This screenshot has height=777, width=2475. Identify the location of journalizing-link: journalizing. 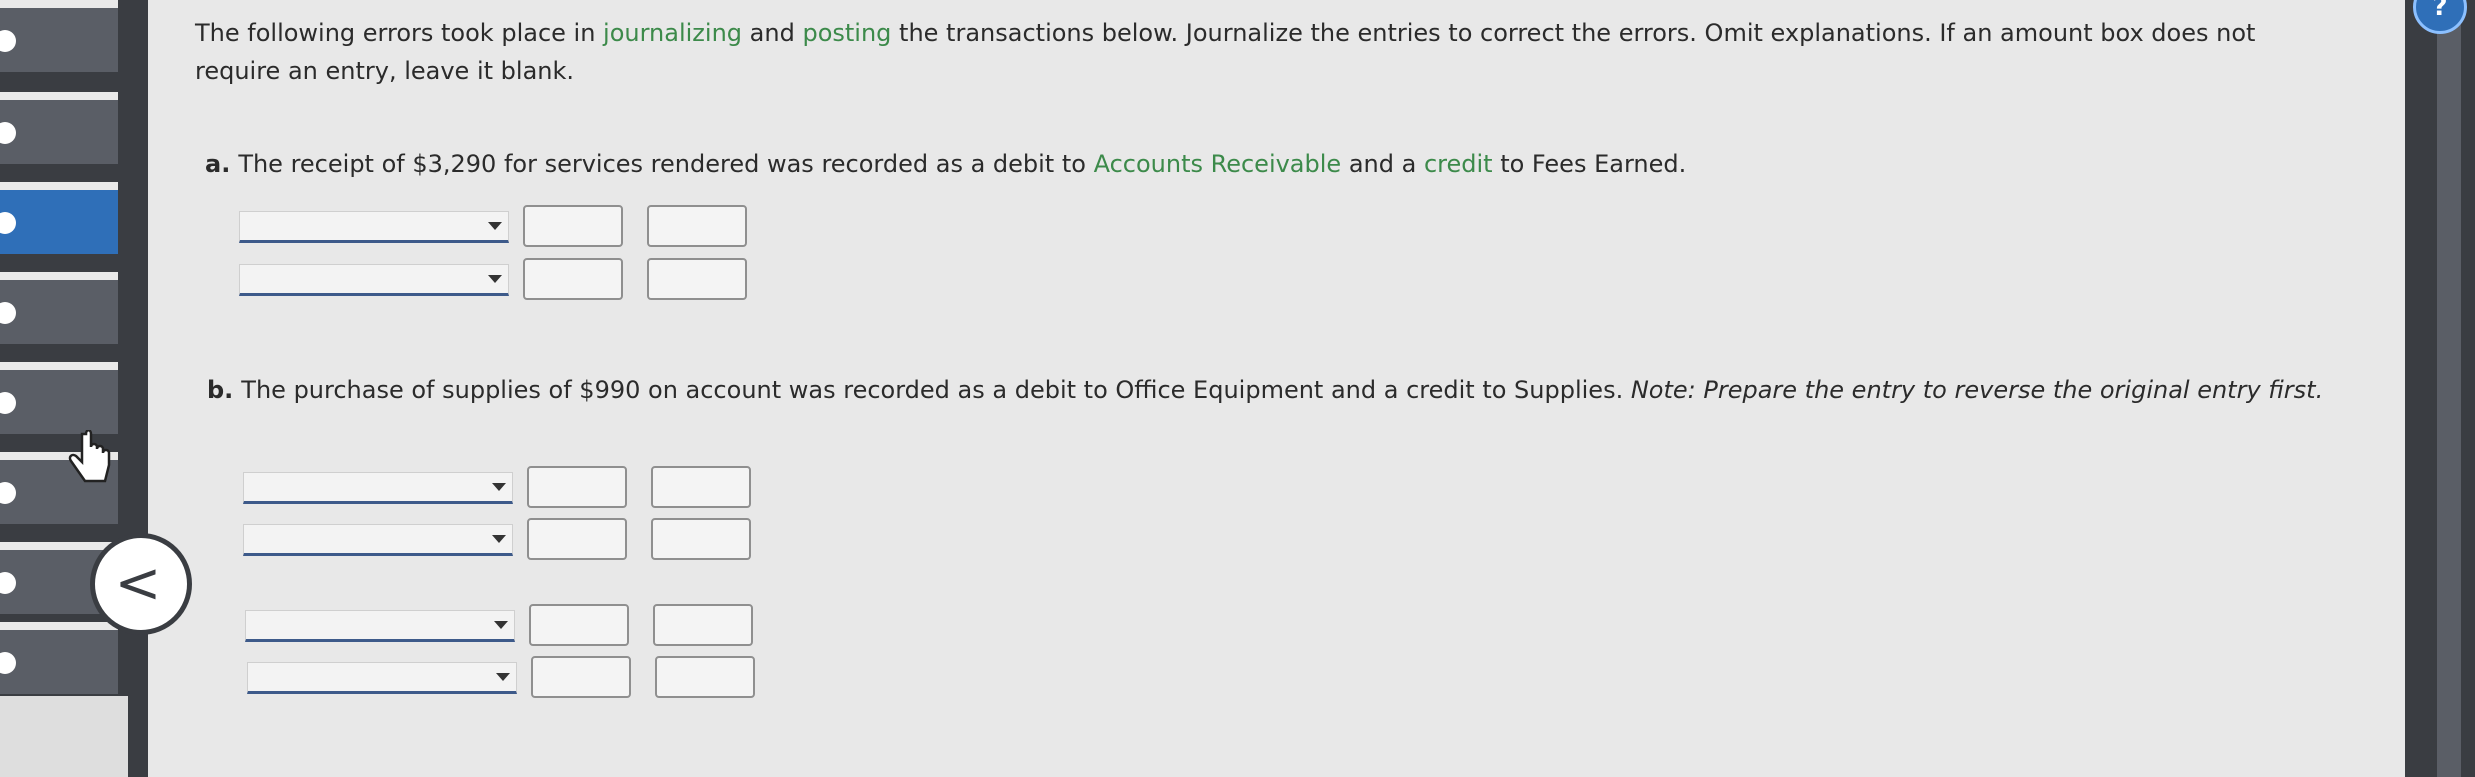
(672, 33).